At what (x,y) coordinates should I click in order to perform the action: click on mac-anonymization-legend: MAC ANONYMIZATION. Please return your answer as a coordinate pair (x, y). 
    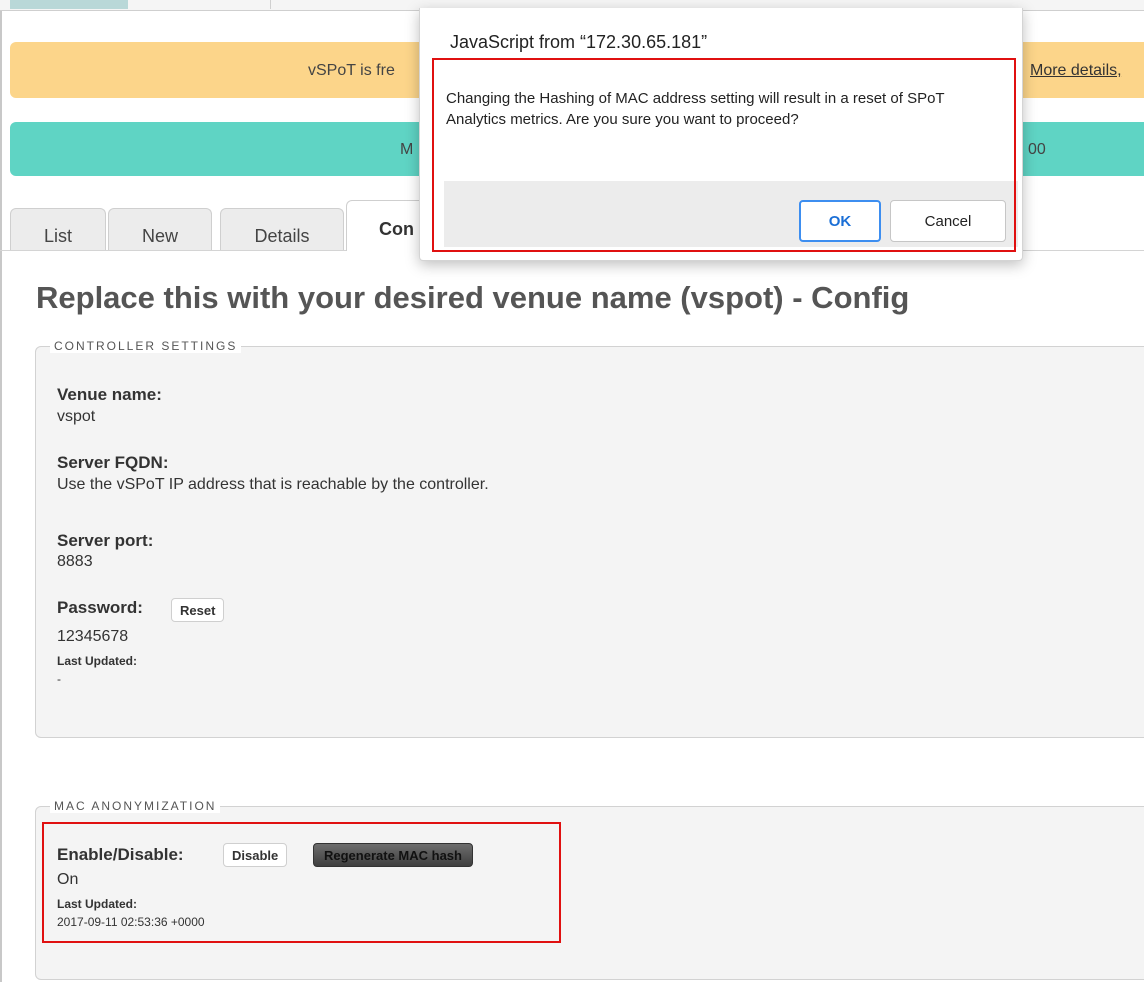
    Looking at the image, I should click on (135, 806).